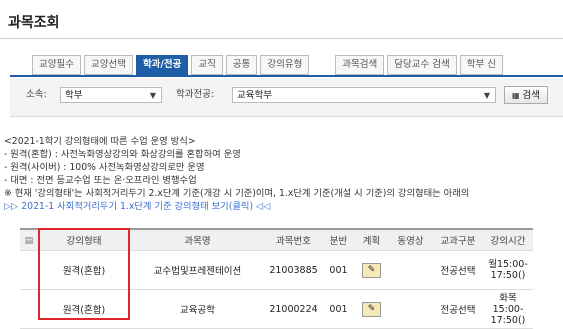 The image size is (563, 329). I want to click on tab-professor-search: 담당교수 검색, so click(422, 65).